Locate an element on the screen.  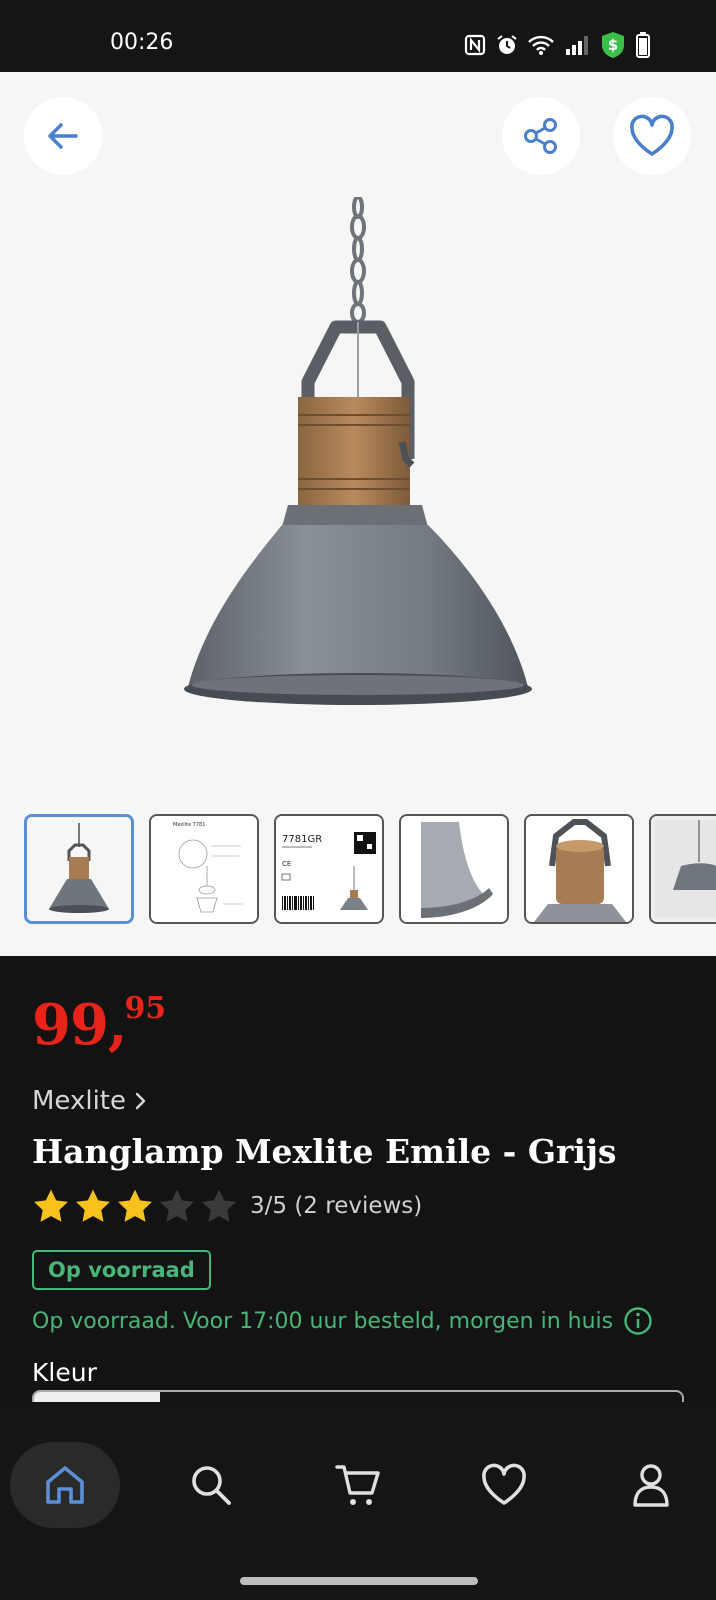
nav-cart is located at coordinates (358, 1485).